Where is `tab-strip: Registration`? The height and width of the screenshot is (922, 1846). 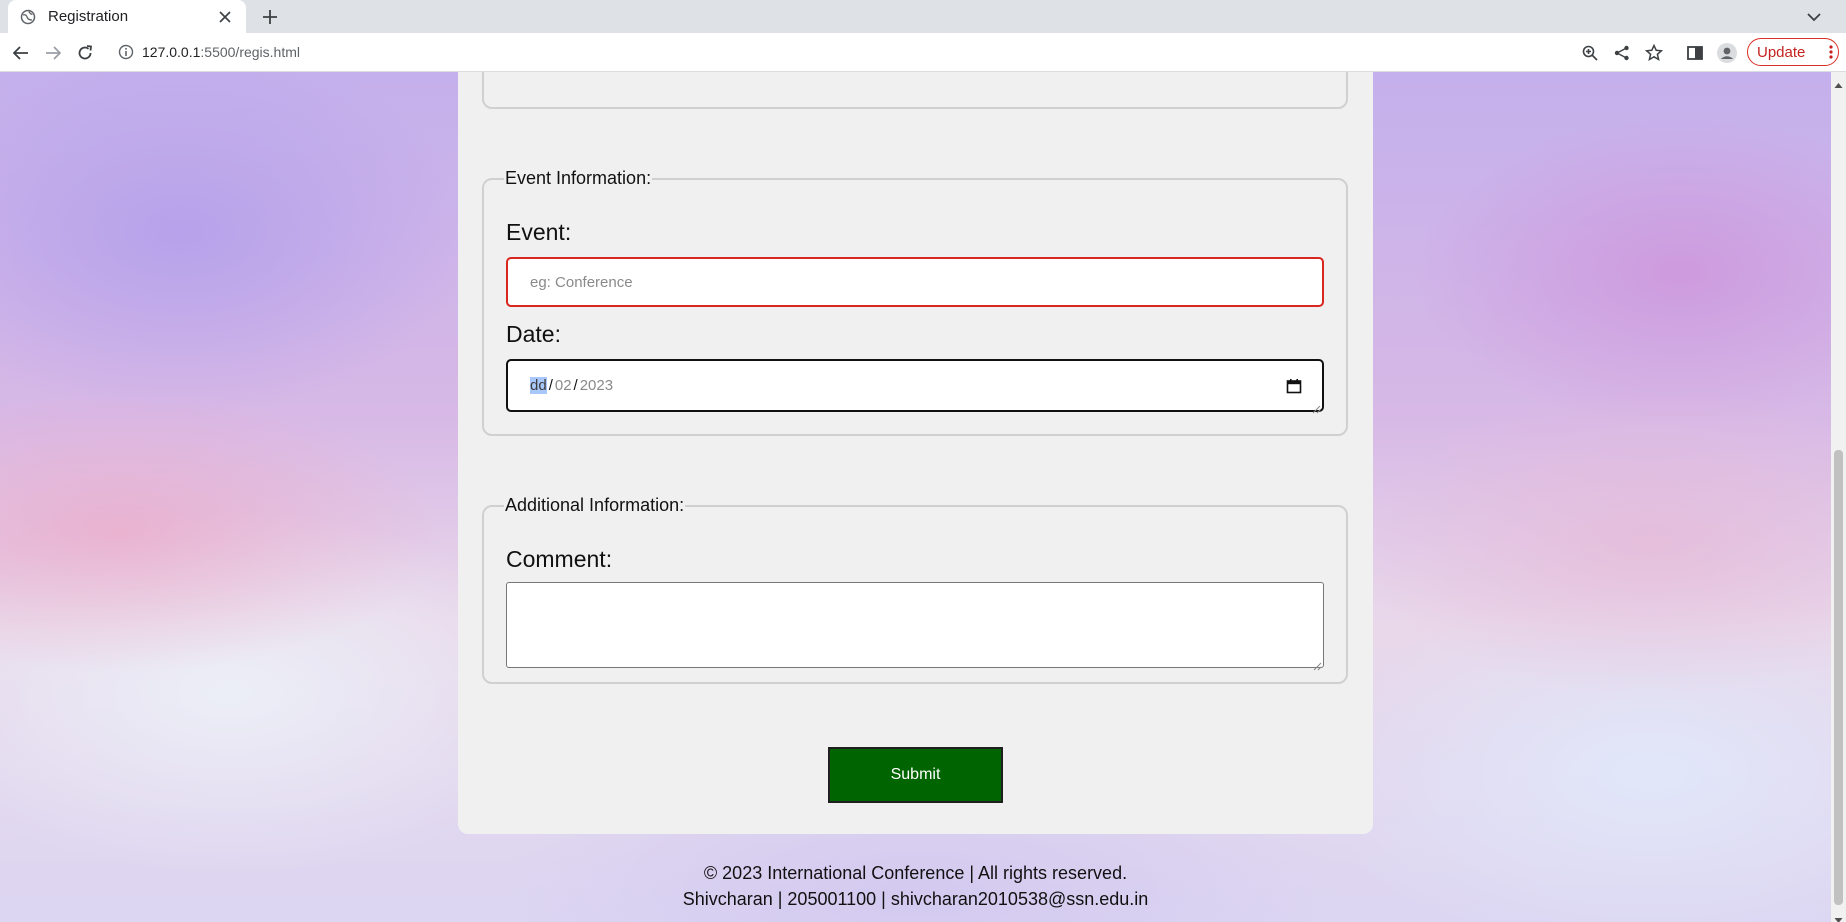
tab-strip: Registration is located at coordinates (923, 16).